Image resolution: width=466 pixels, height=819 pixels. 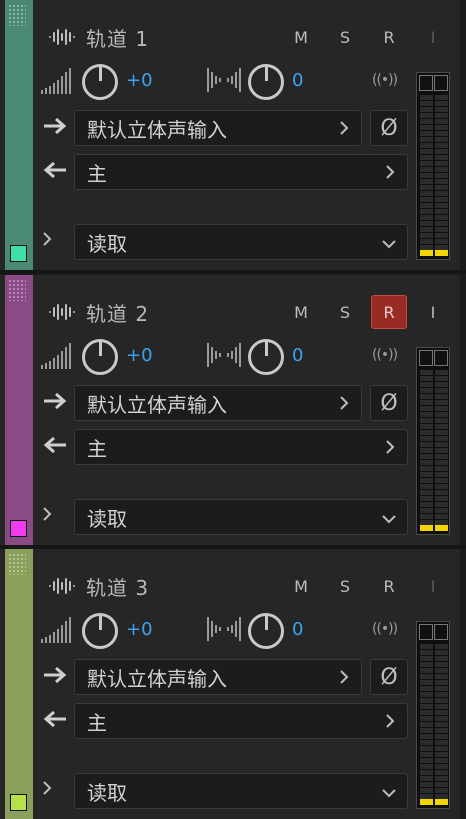 What do you see at coordinates (107, 243) in the screenshot?
I see `automation-mode-label: 读取` at bounding box center [107, 243].